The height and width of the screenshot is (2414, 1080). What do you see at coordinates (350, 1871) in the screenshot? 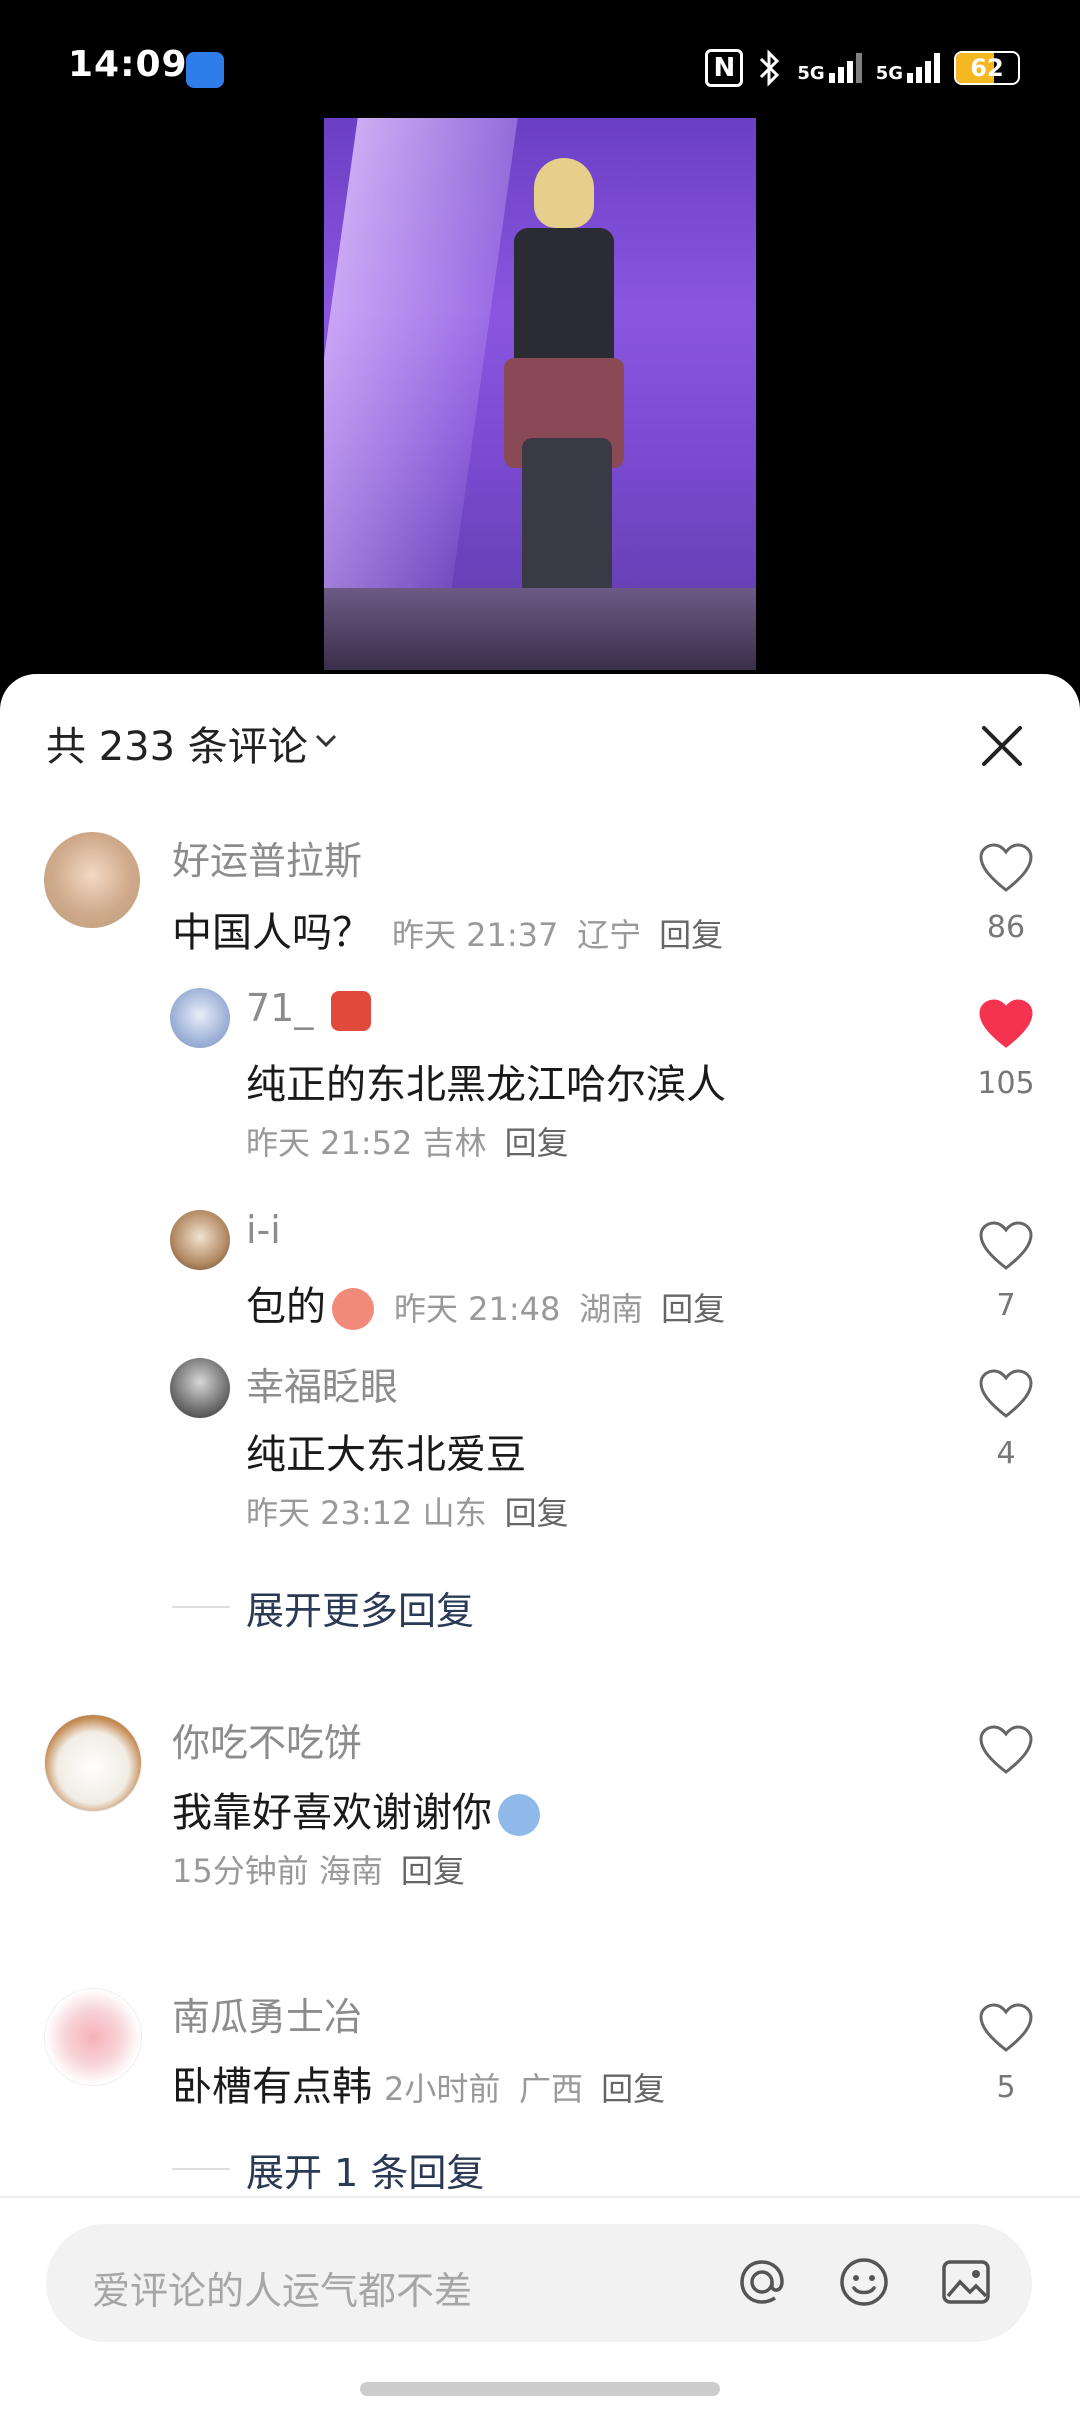
I see `comment-location: 海南` at bounding box center [350, 1871].